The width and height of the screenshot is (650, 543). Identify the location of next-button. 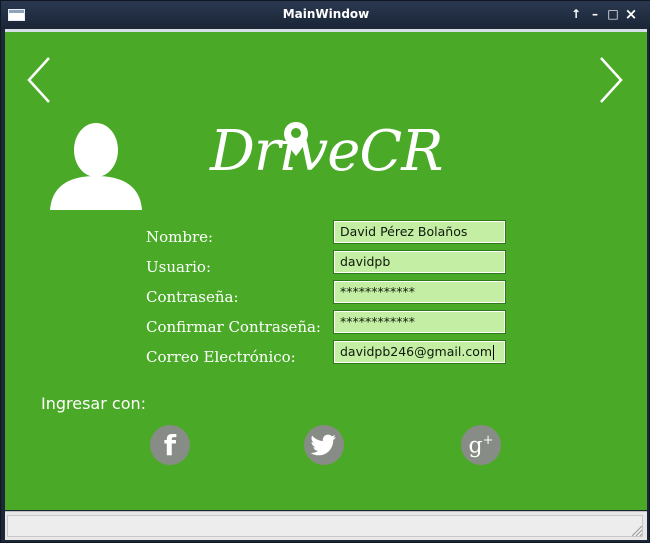
(610, 80).